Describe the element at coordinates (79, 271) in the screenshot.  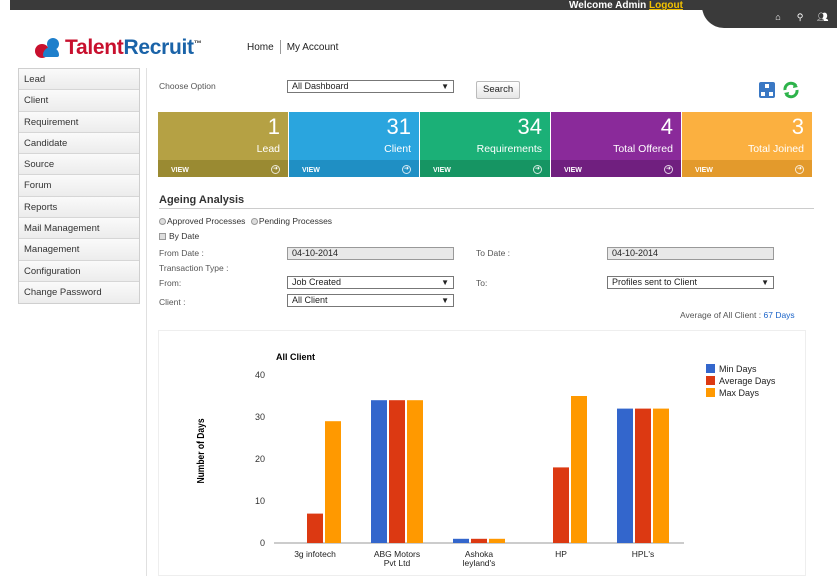
I see `sidebar-item-configuration: Configuration` at that location.